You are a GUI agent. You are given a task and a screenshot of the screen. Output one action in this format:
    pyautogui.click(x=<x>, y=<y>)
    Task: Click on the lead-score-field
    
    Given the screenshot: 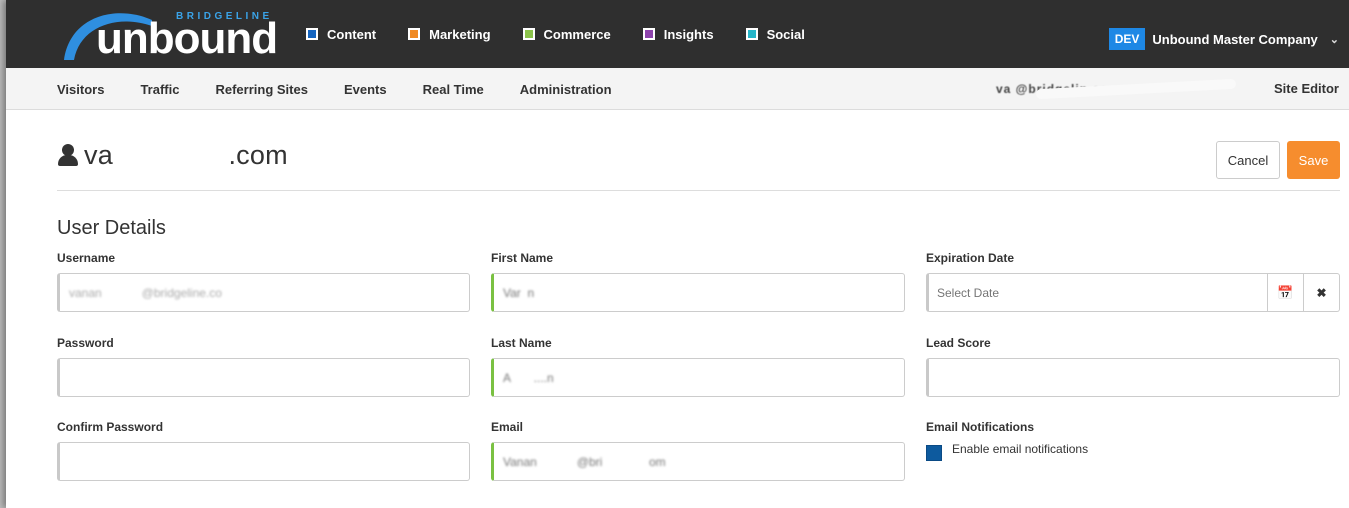 What is the action you would take?
    pyautogui.click(x=1133, y=377)
    